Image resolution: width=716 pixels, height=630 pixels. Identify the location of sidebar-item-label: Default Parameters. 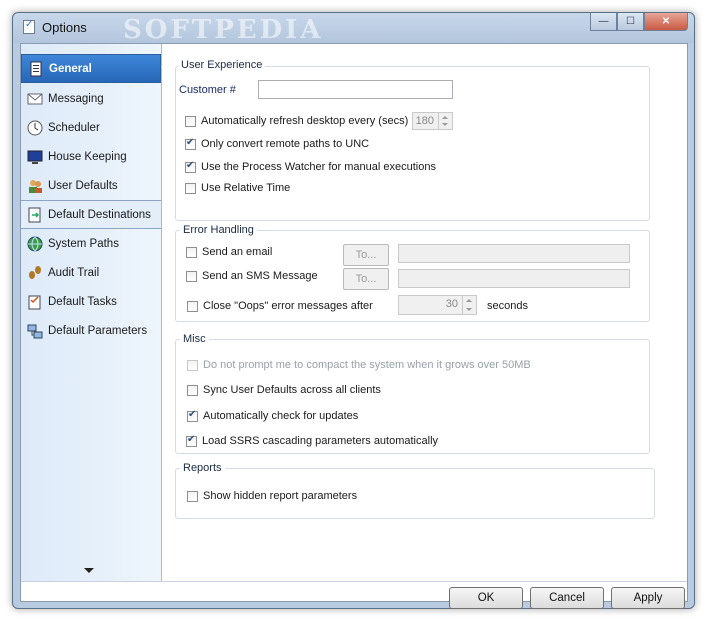
(98, 330).